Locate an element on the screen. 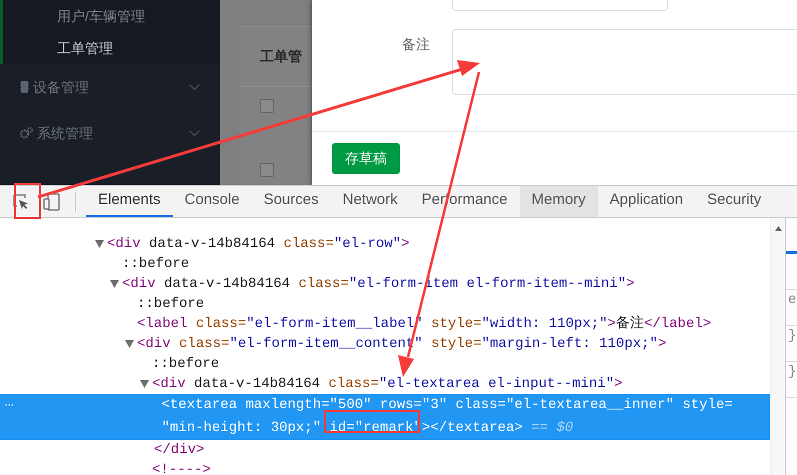 The width and height of the screenshot is (797, 475). devtools-tab: Security is located at coordinates (734, 201).